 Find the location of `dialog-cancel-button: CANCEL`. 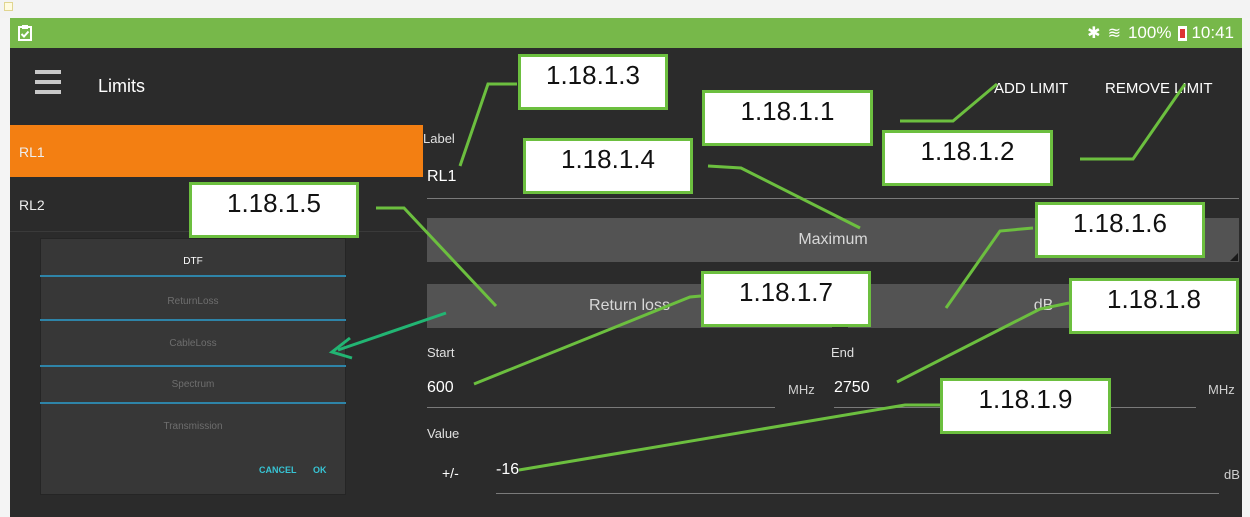

dialog-cancel-button: CANCEL is located at coordinates (278, 470).